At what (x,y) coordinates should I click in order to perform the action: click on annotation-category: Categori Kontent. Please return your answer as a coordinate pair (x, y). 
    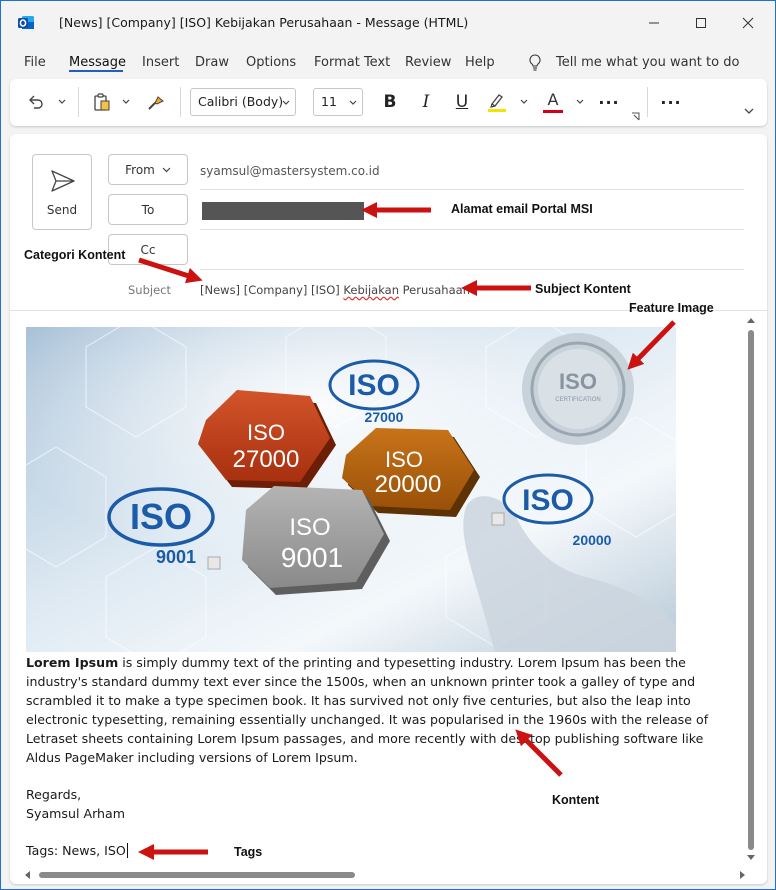
    Looking at the image, I should click on (75, 255).